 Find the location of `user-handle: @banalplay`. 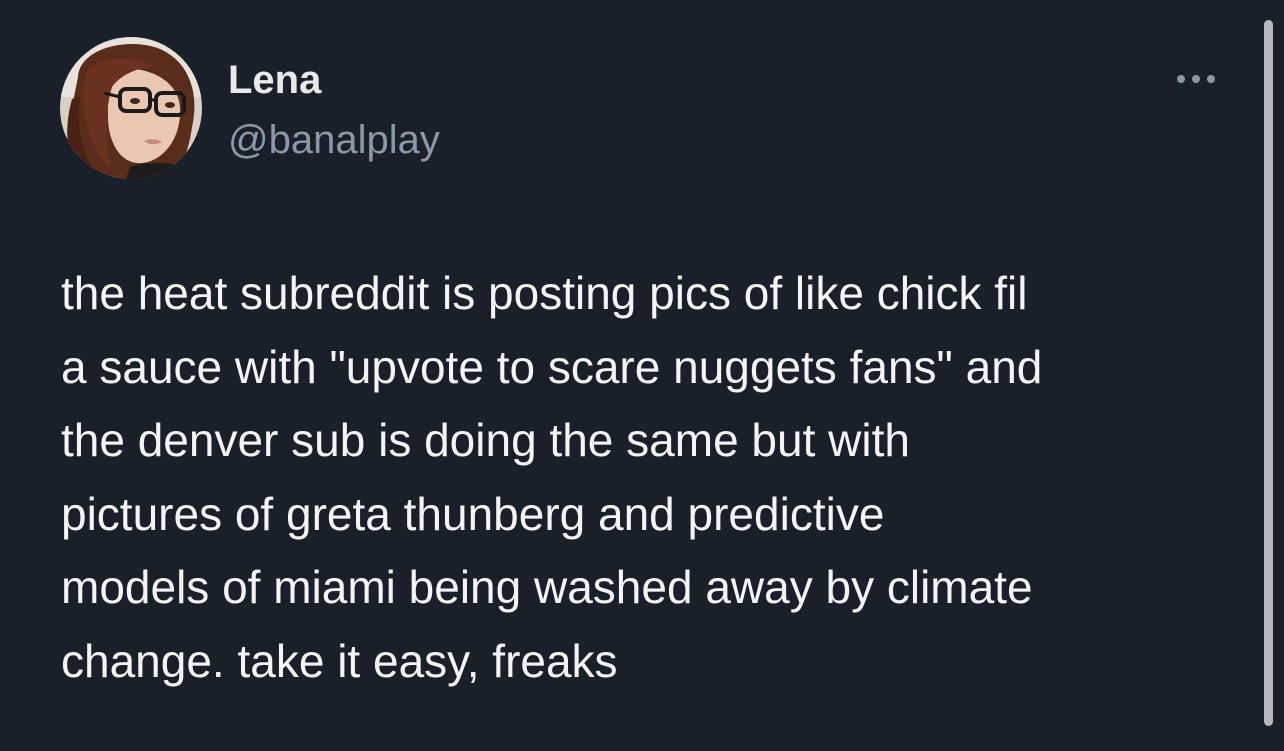

user-handle: @banalplay is located at coordinates (334, 140).